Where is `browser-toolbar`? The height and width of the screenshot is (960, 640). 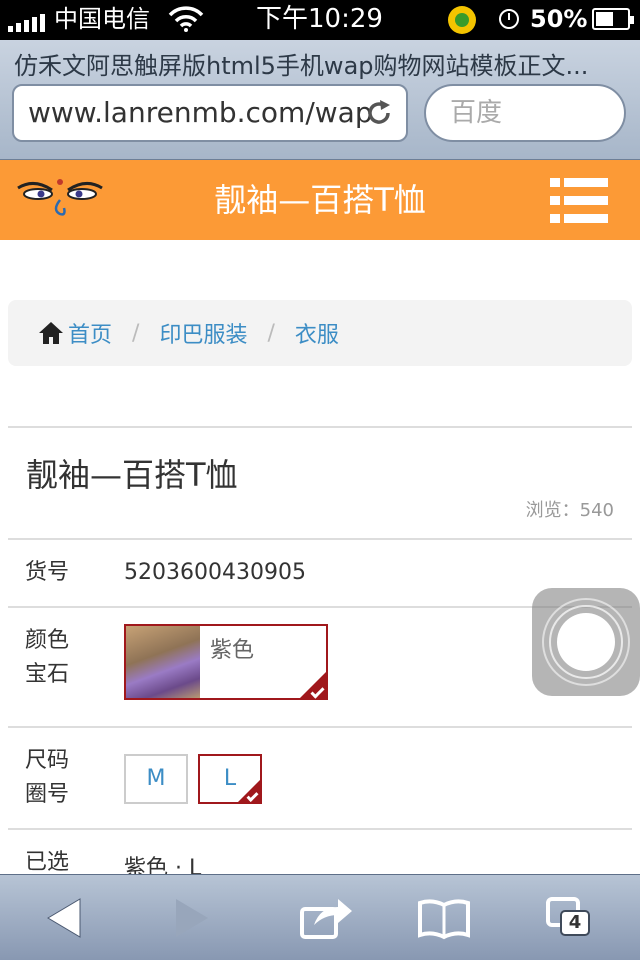
browser-toolbar is located at coordinates (320, 917).